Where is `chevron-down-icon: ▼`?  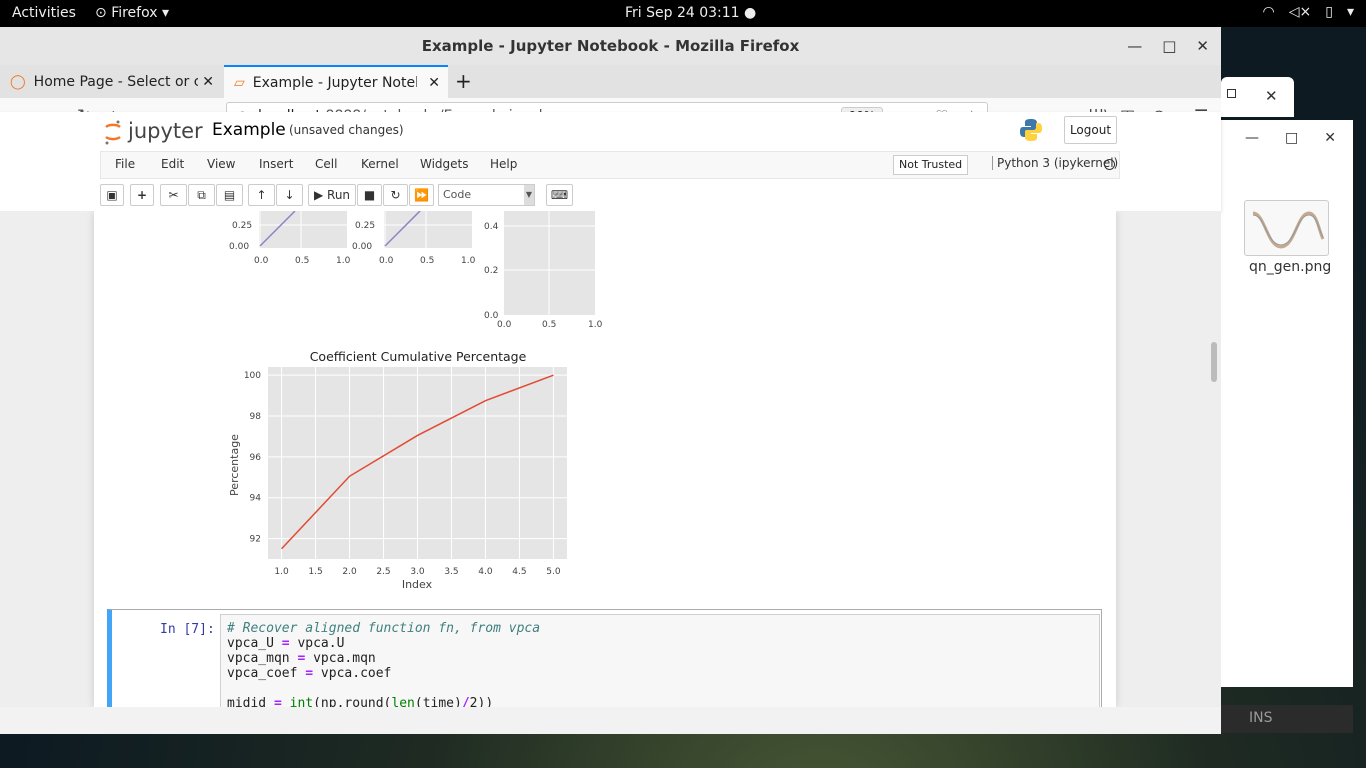
chevron-down-icon: ▼ is located at coordinates (529, 195).